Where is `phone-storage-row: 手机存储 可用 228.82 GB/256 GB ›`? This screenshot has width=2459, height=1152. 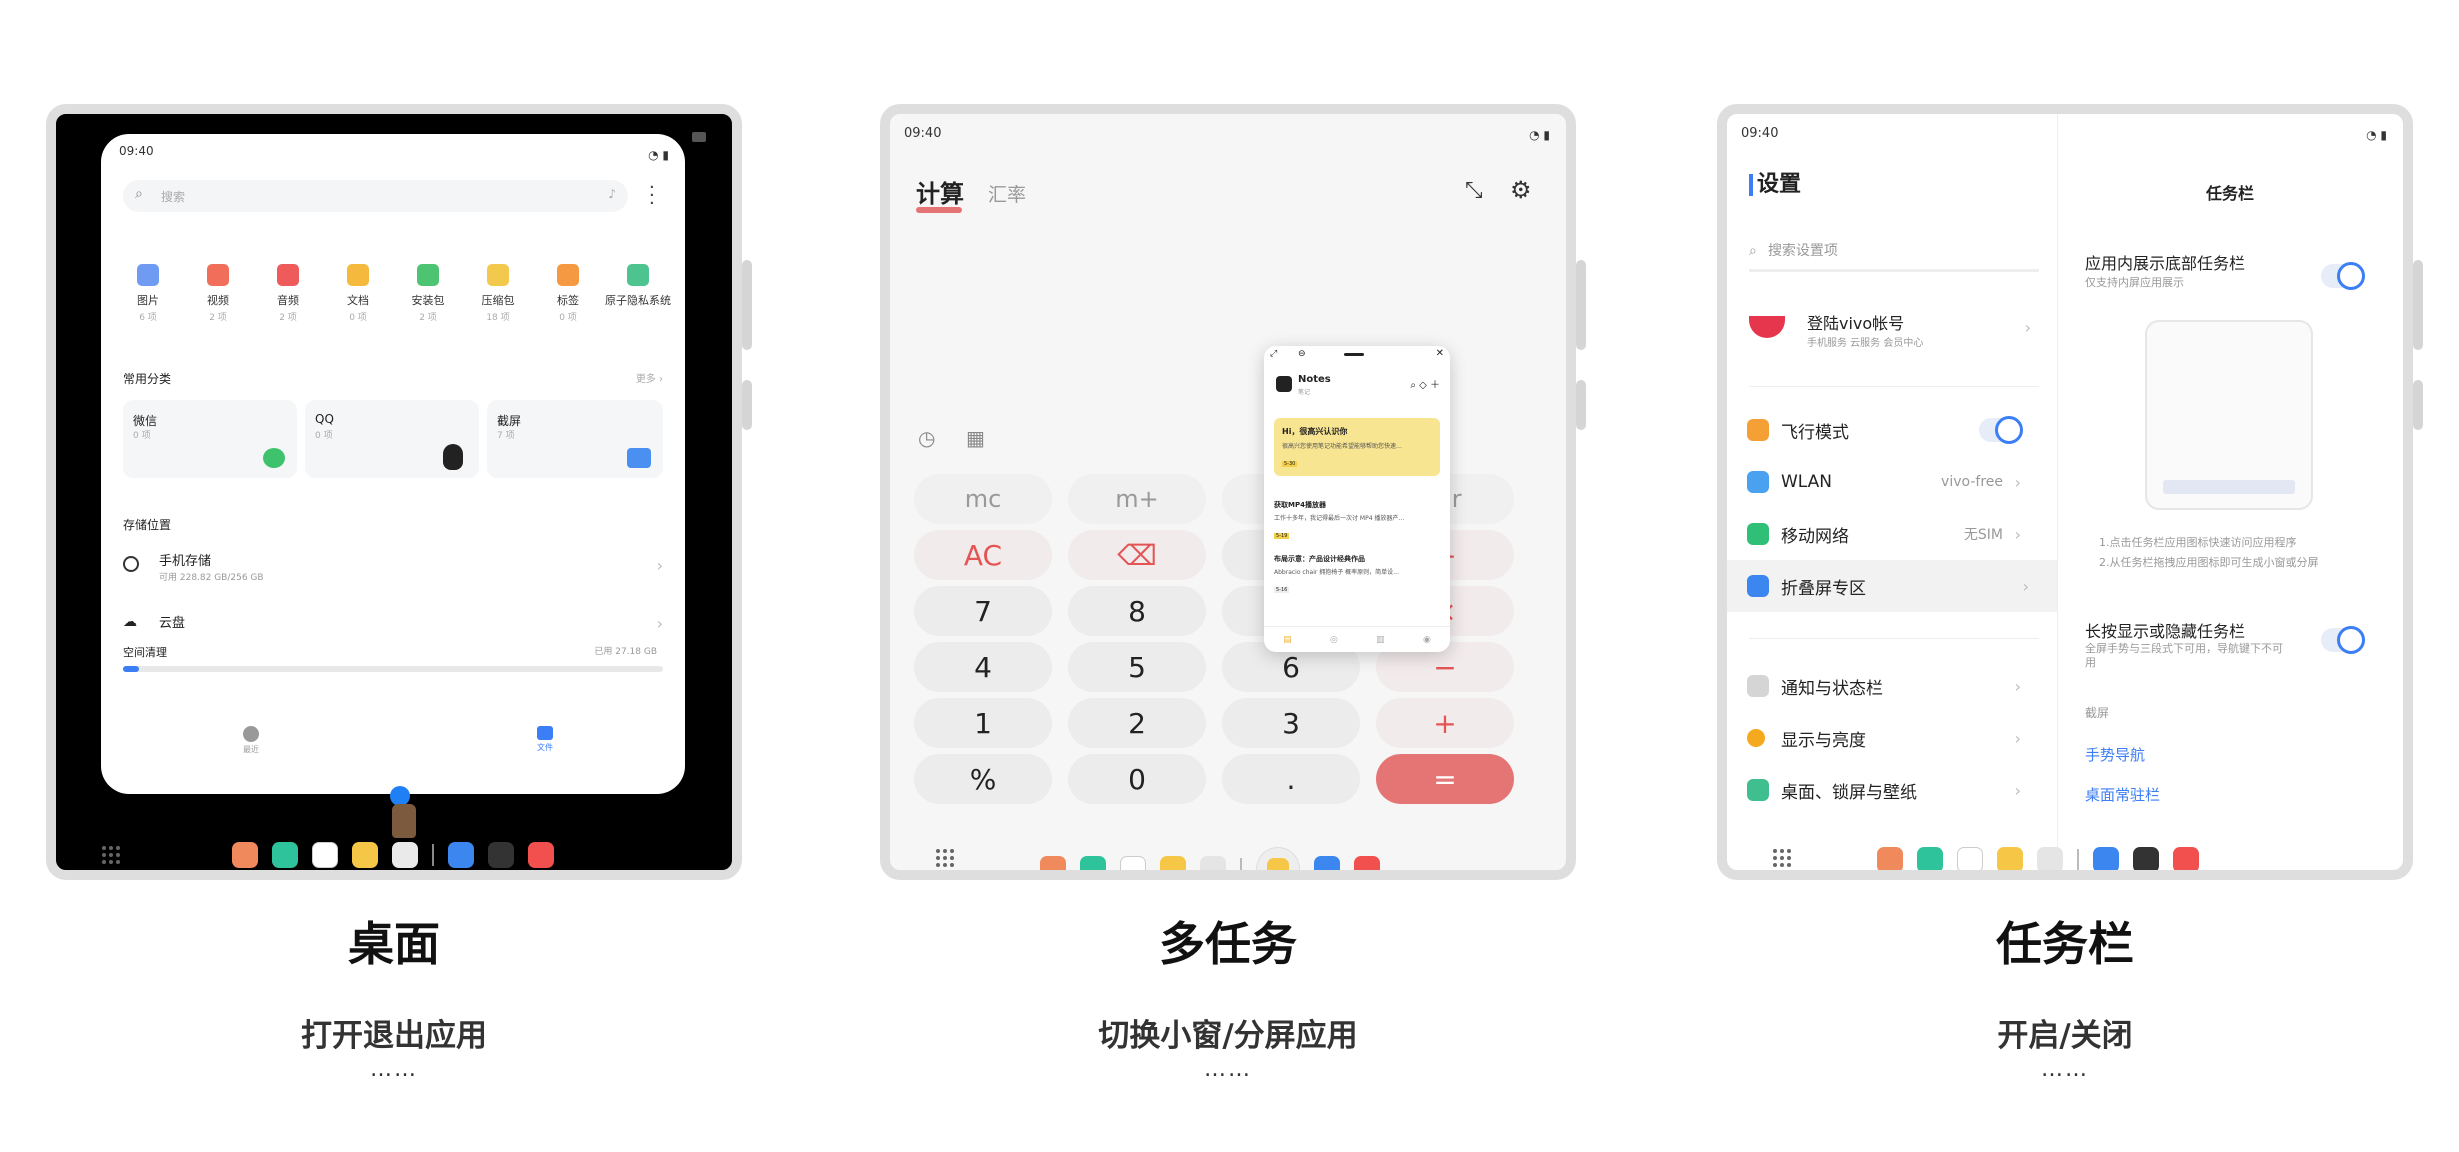
phone-storage-row: 手机存储 可用 228.82 GB/256 GB › is located at coordinates (393, 570).